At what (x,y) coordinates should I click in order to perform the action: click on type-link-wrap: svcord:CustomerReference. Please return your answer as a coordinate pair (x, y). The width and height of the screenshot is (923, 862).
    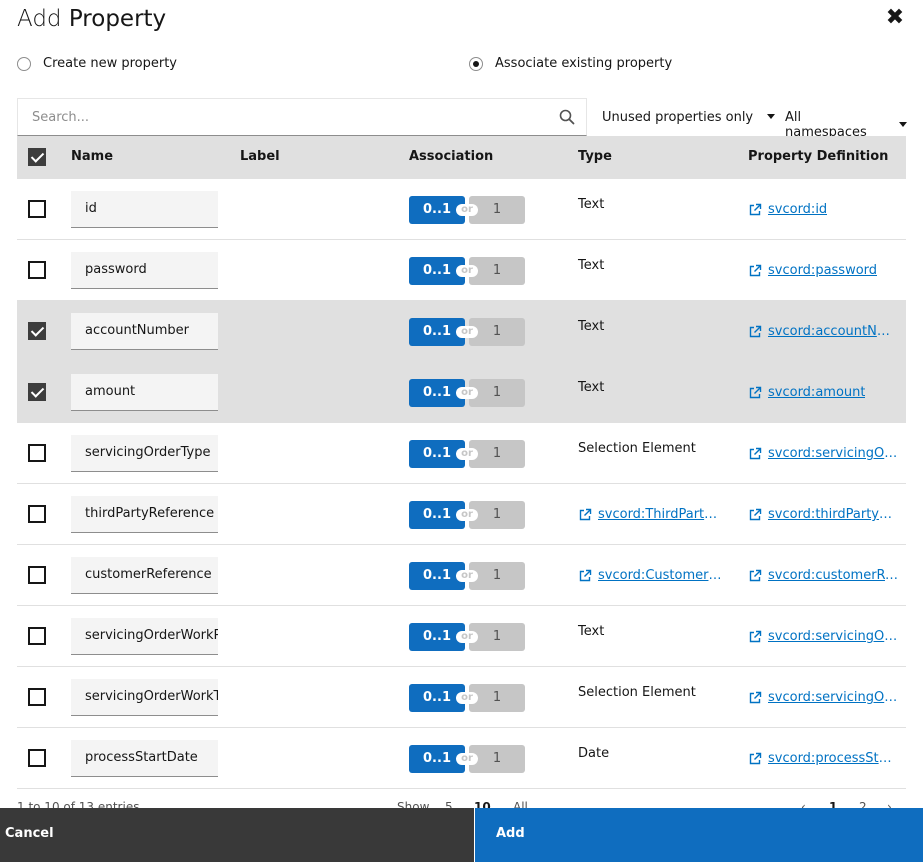
    Looking at the image, I should click on (650, 575).